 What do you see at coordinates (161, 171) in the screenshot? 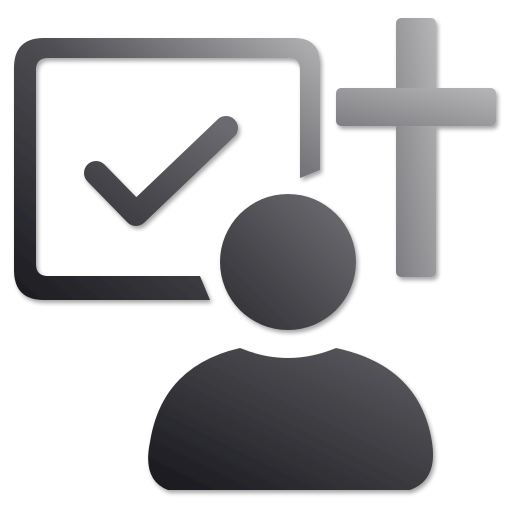
I see `check-mark-icon` at bounding box center [161, 171].